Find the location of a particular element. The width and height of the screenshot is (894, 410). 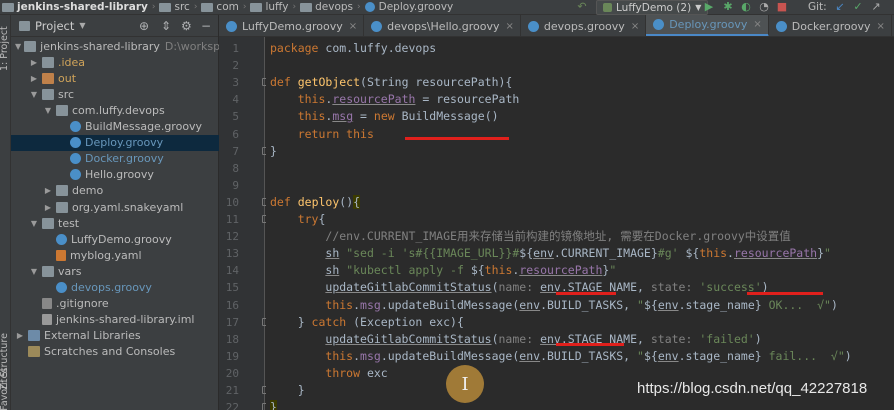

breadcrumb-luffy: luffy is located at coordinates (269, 7).